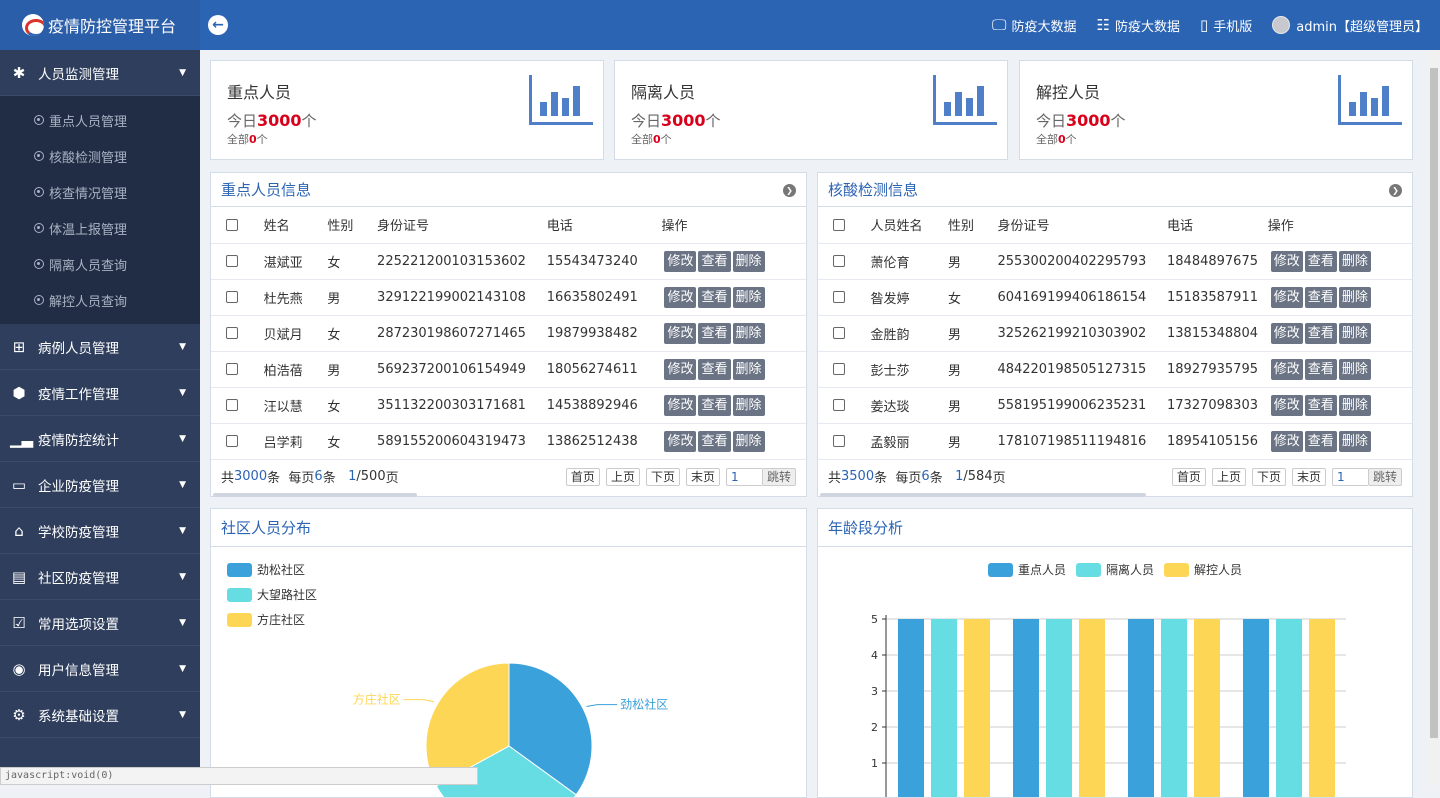 This screenshot has width=1440, height=798. I want to click on sidebar-subitem: 解控人员查询, so click(100, 300).